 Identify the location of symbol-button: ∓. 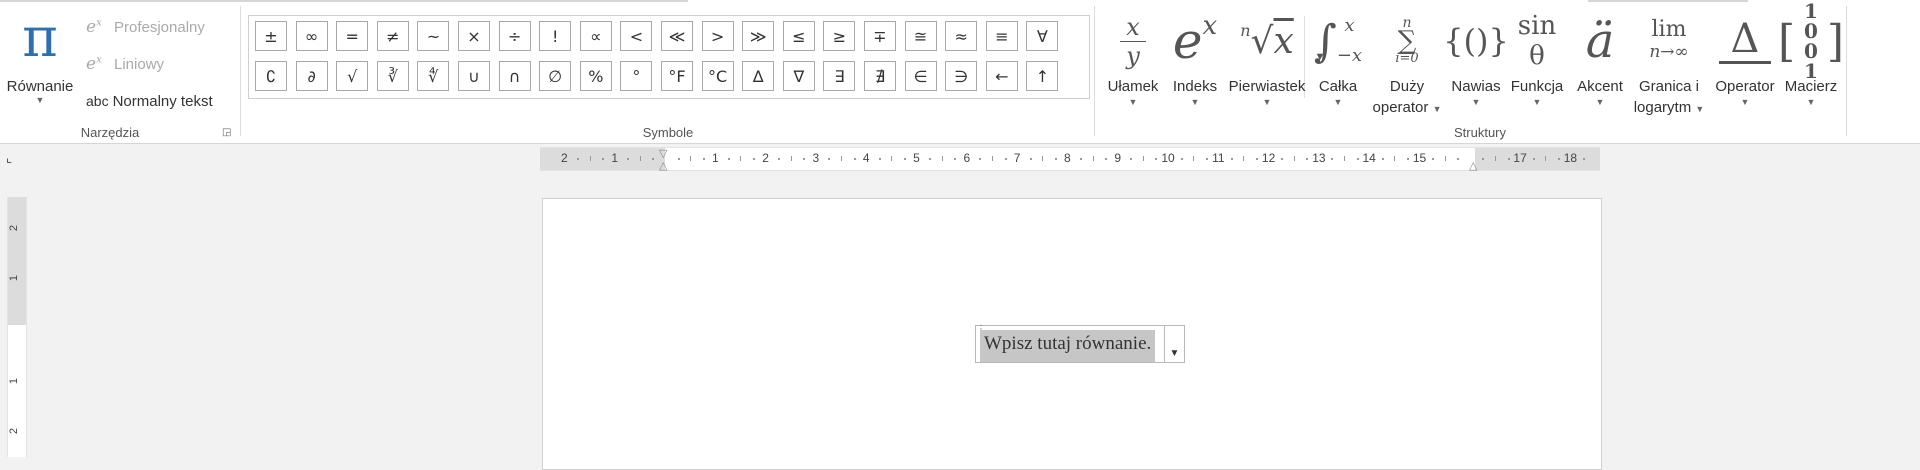
(880, 36).